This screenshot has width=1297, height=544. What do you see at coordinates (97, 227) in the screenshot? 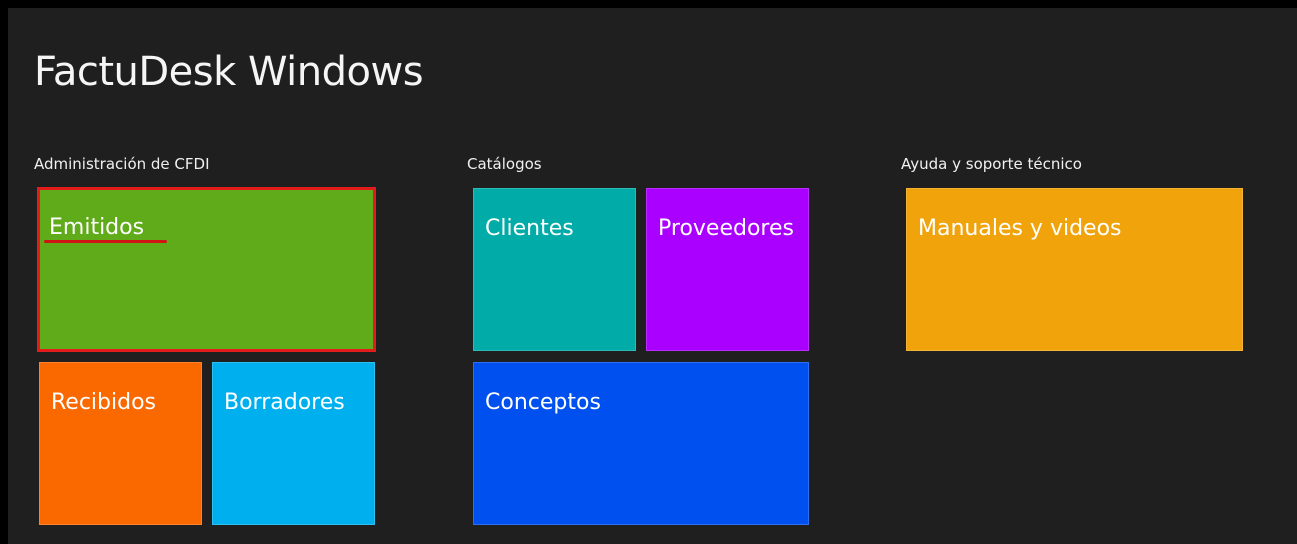
I see `tile-emitidos-label: Emitidos` at bounding box center [97, 227].